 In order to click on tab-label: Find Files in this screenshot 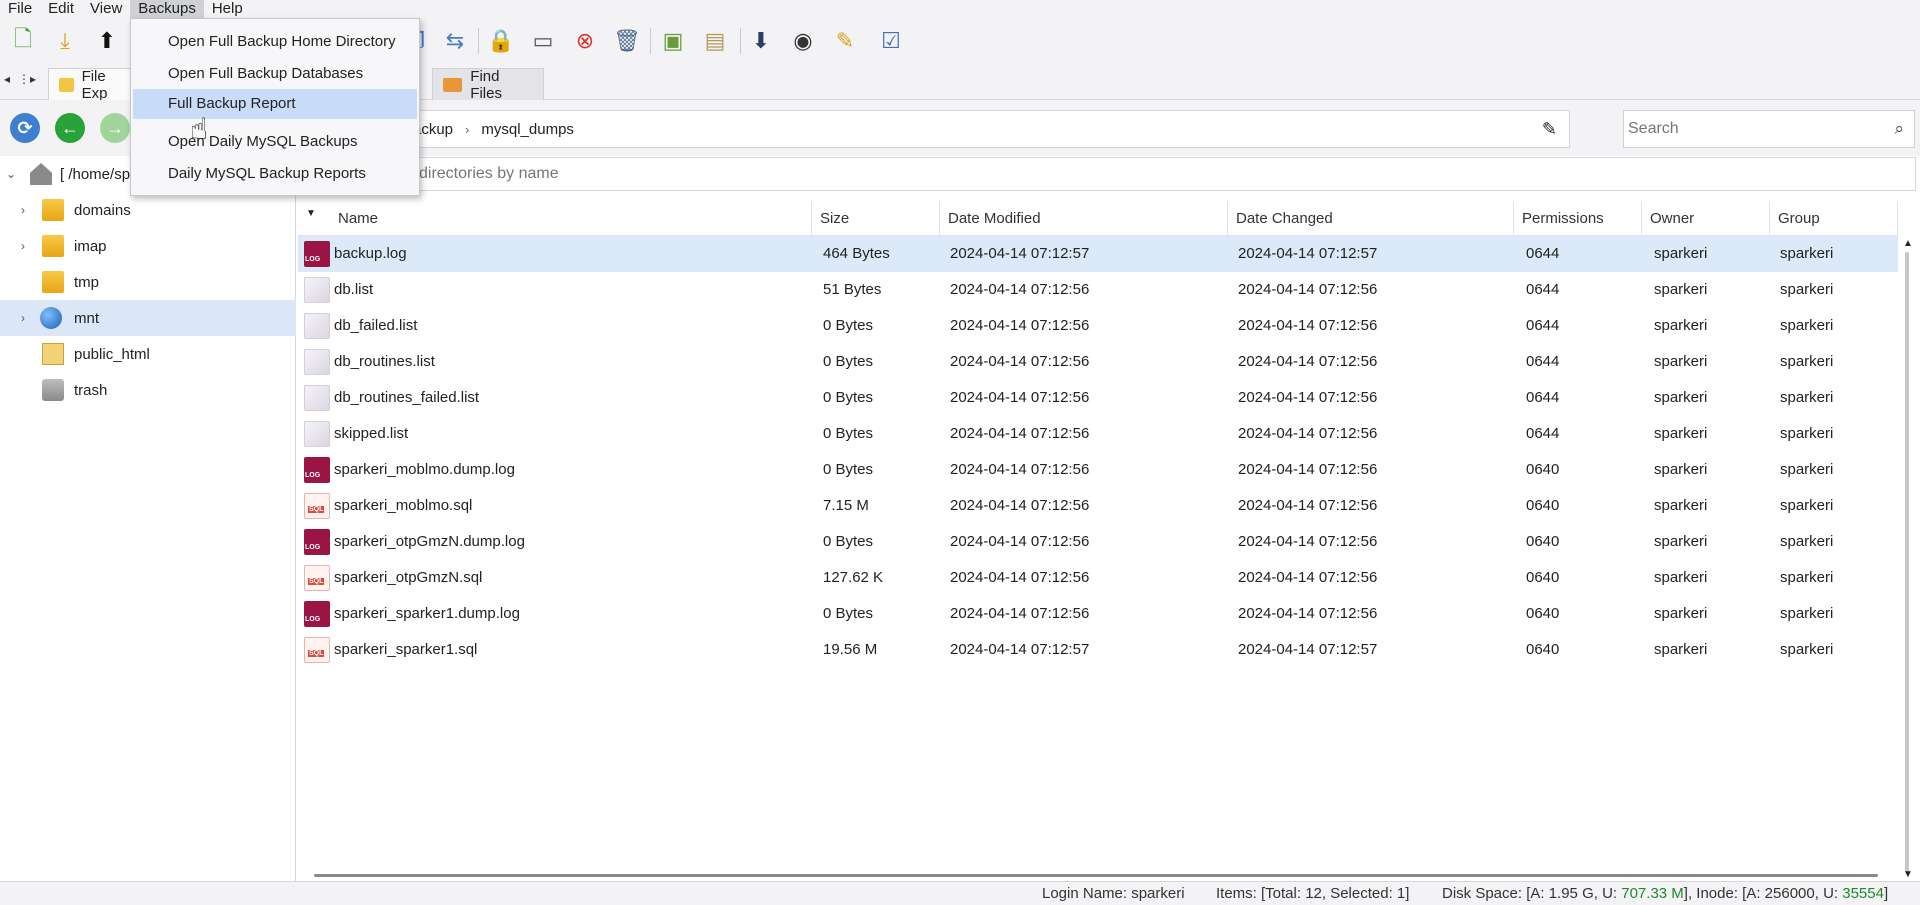, I will do `click(486, 84)`.